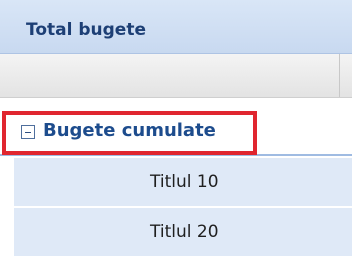 This screenshot has height=256, width=352. I want to click on group-highlight-box, so click(129, 133).